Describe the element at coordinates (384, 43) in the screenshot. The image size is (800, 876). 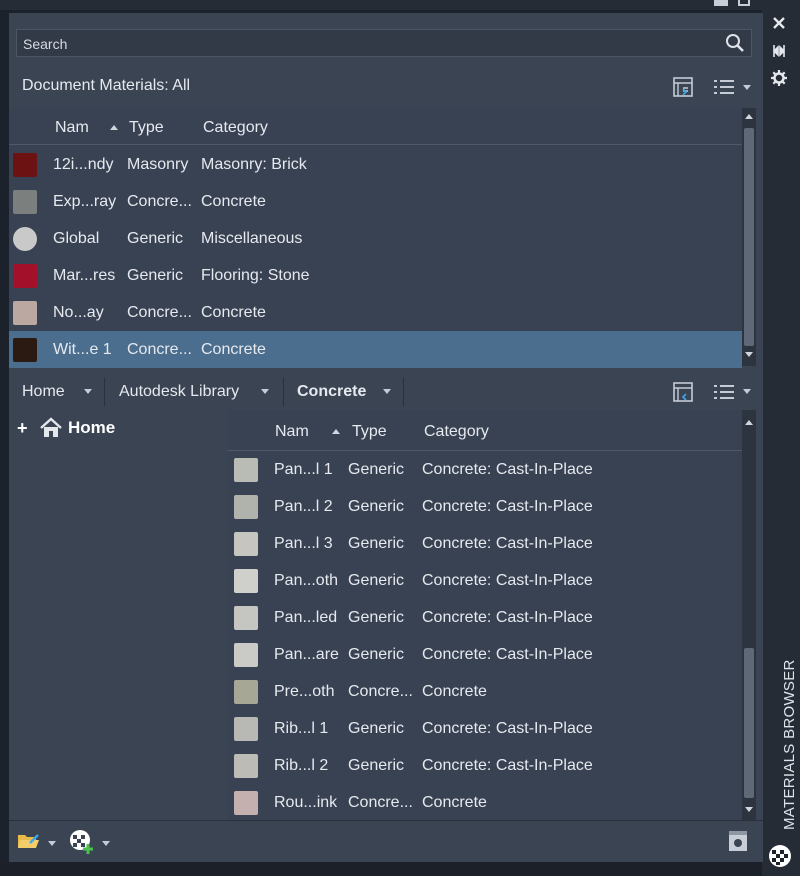
I see `search-input: Search` at that location.